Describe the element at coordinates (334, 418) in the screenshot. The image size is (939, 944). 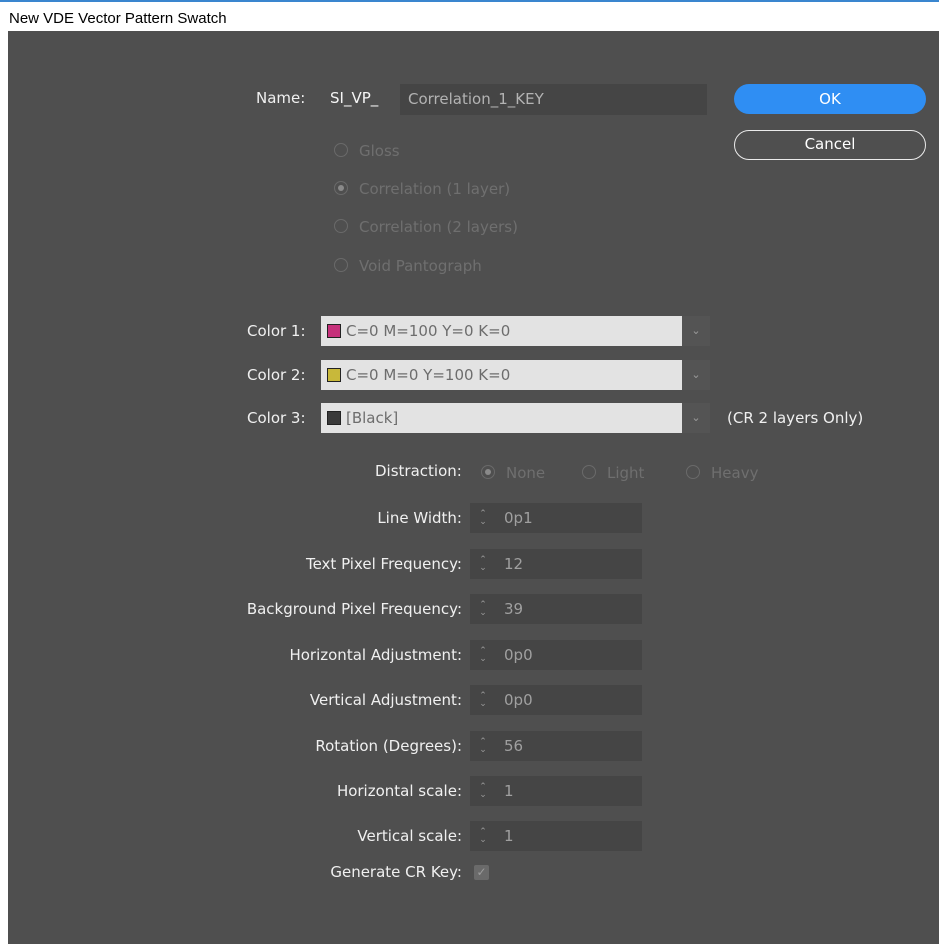
I see `color3-swatch` at that location.